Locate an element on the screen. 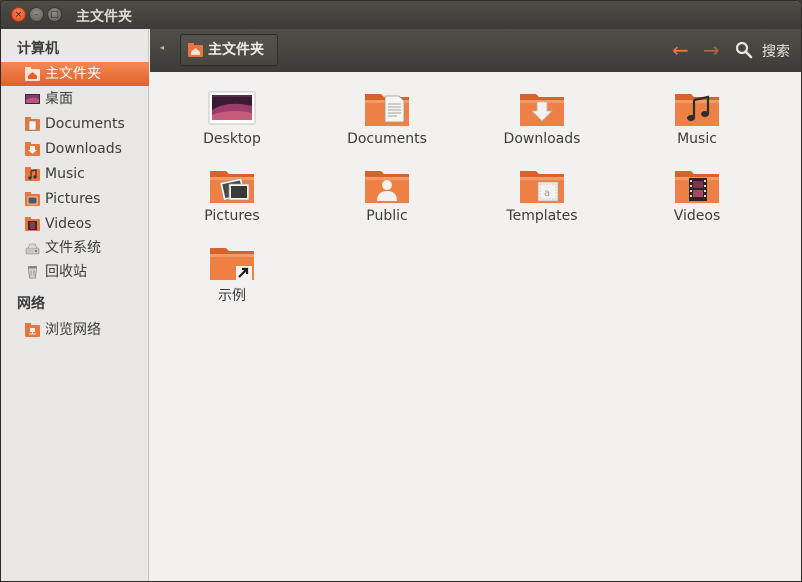  forward-button: → is located at coordinates (711, 50).